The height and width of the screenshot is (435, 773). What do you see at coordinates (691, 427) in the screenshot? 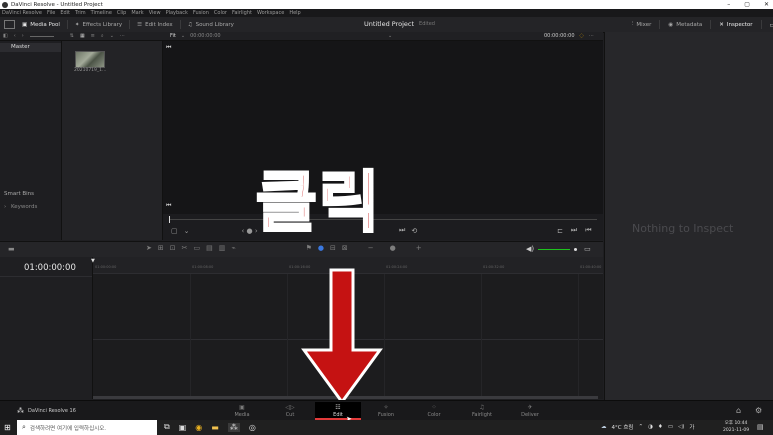
I see `language-icon: 가` at bounding box center [691, 427].